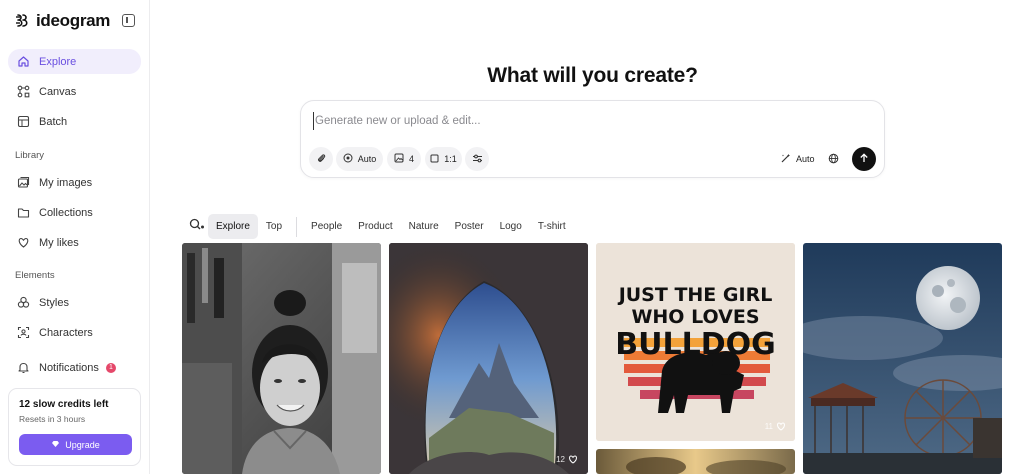  What do you see at coordinates (74, 121) in the screenshot?
I see `sidebar-item-batch: Batch` at bounding box center [74, 121].